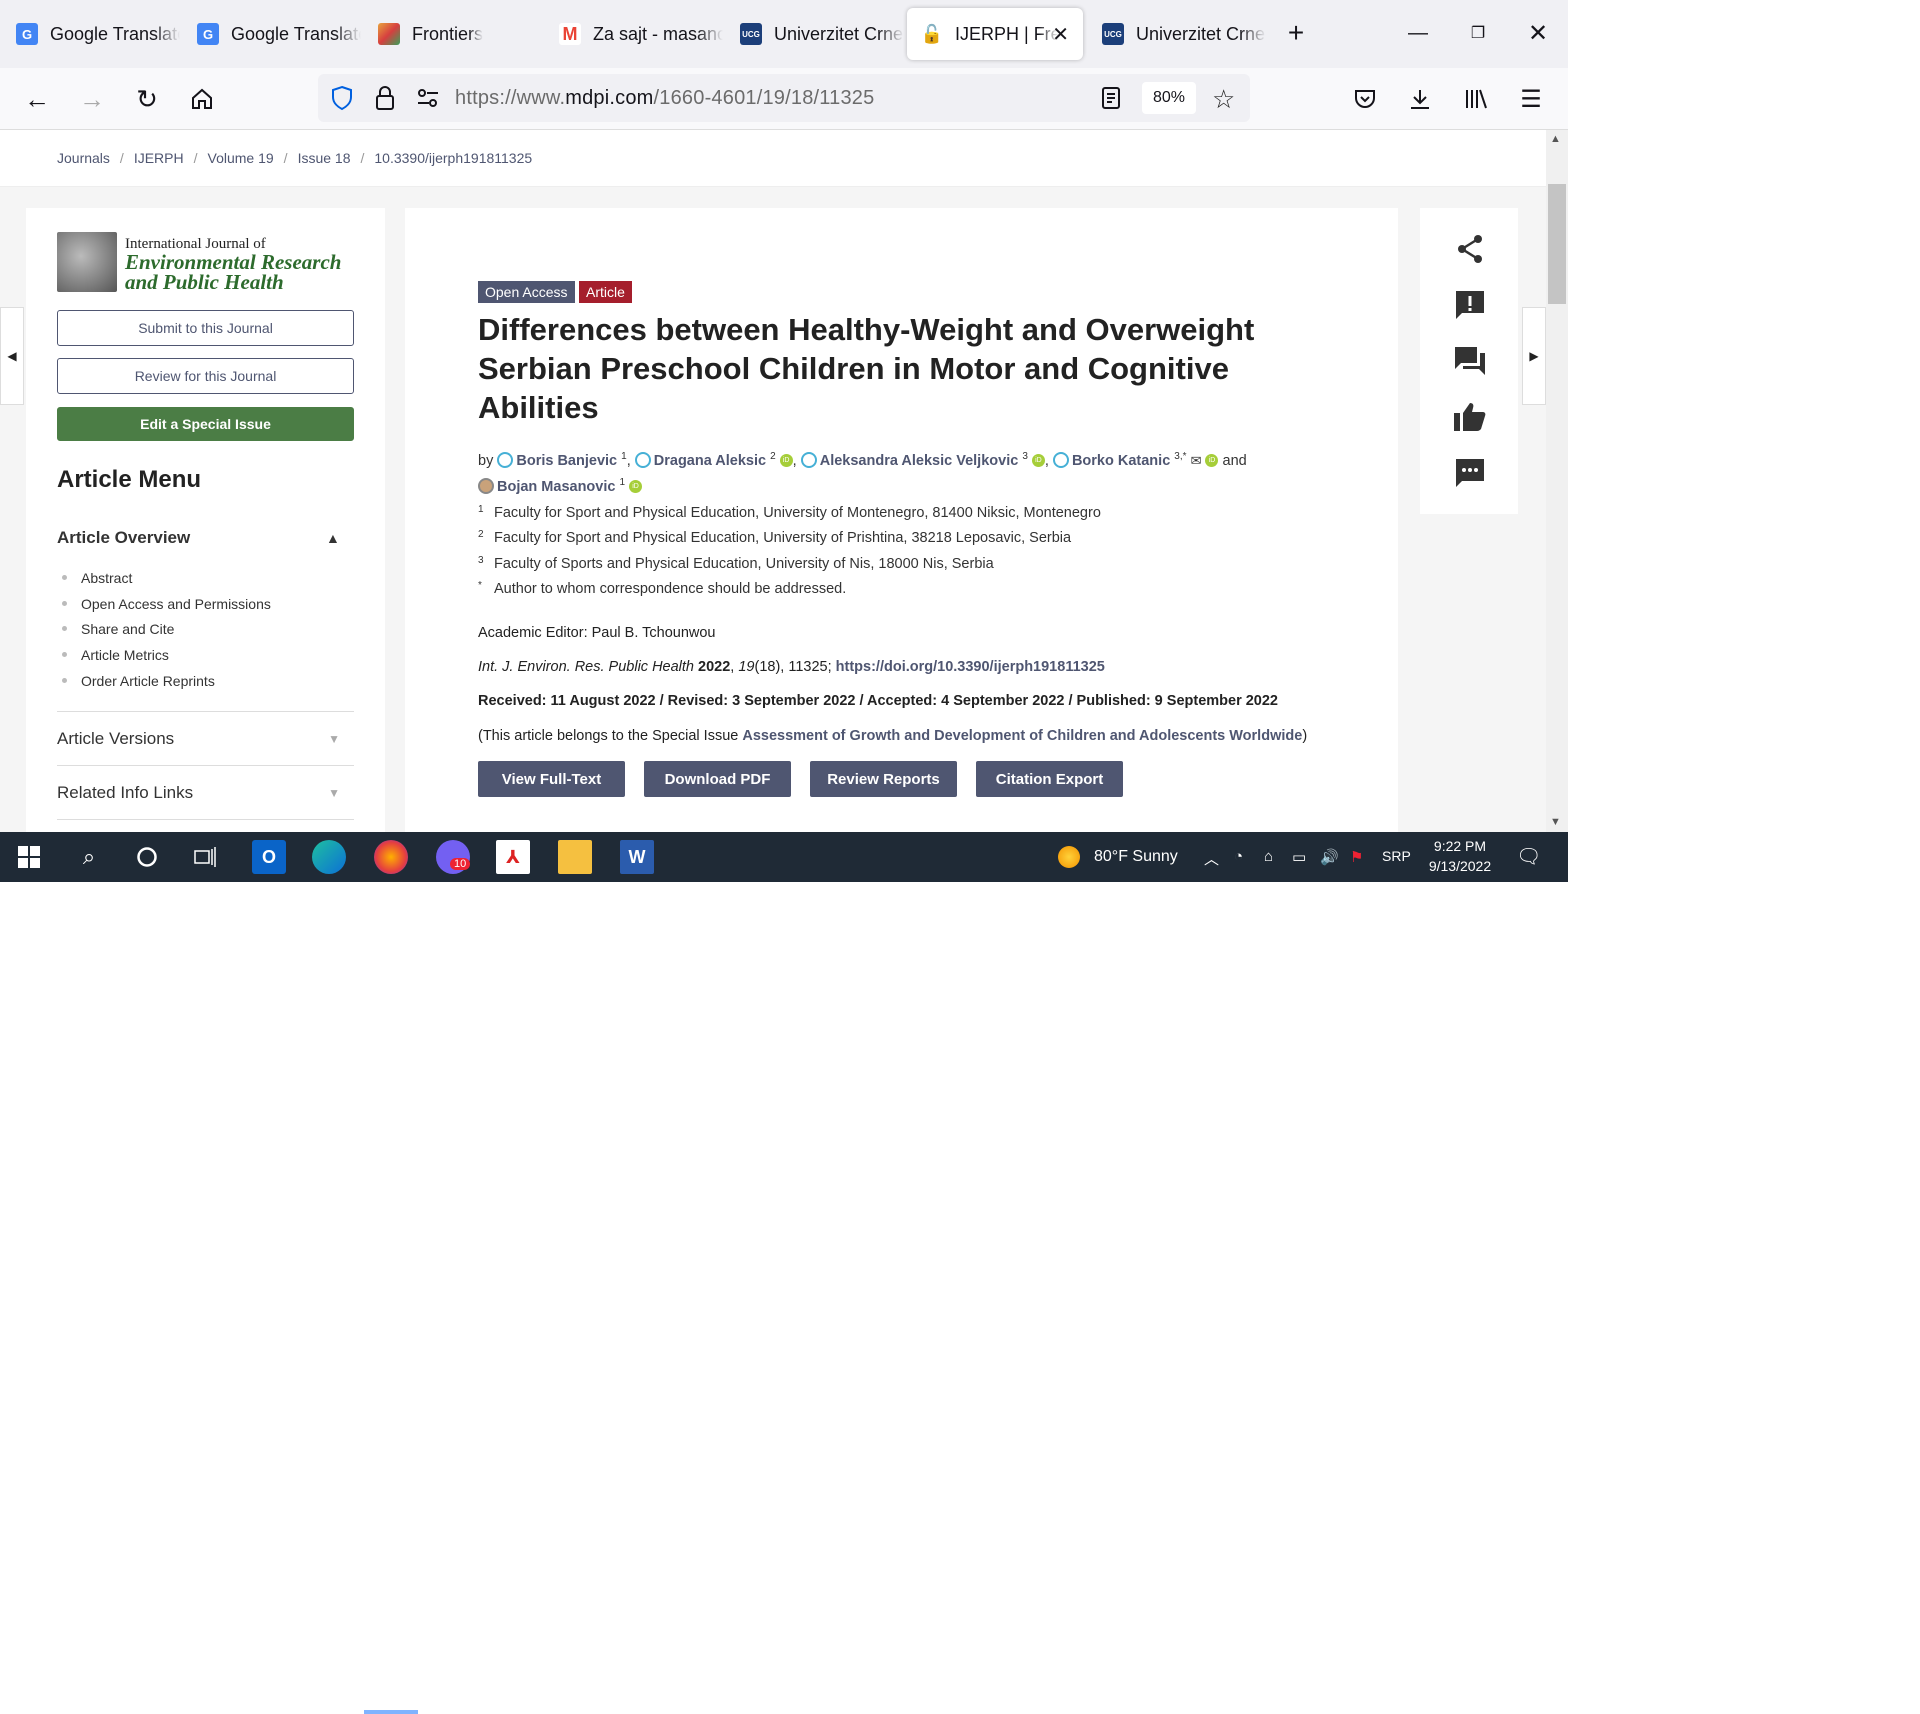 The image size is (1920, 1714). Describe the element at coordinates (1268, 856) in the screenshot. I see `meet-icon: ⌂` at that location.